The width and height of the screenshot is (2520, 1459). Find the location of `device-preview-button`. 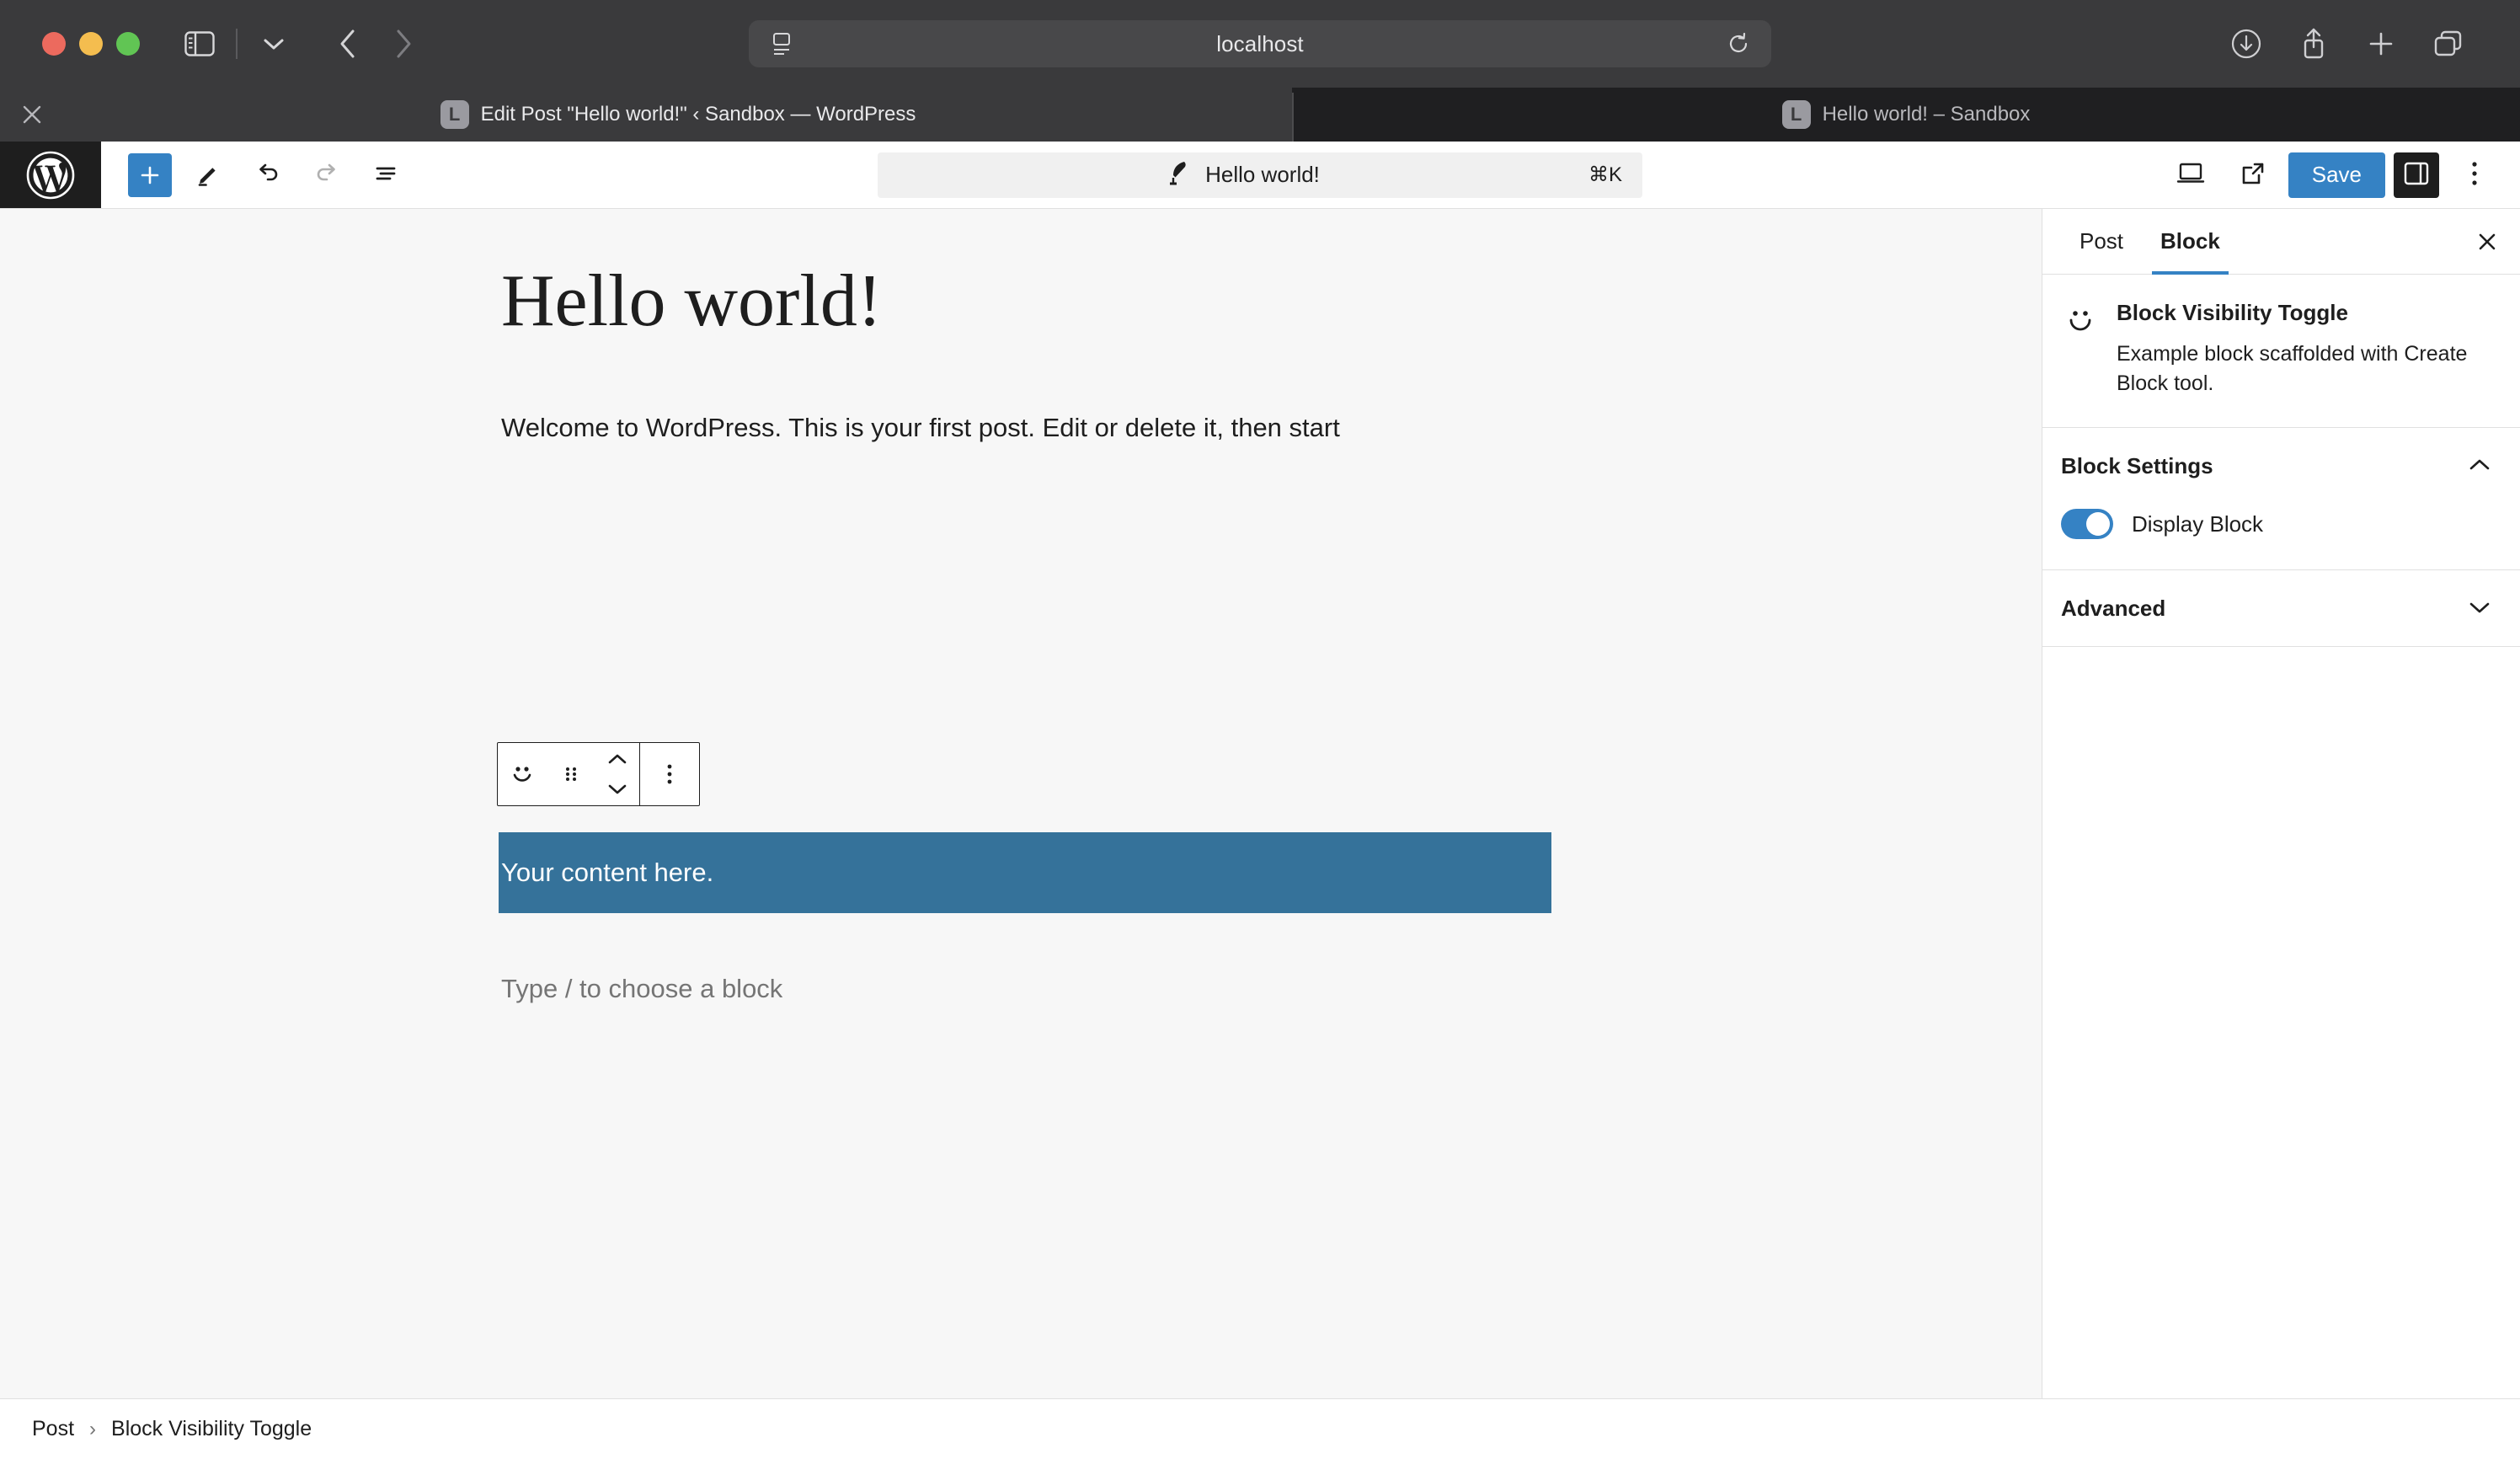

device-preview-button is located at coordinates (2191, 175).